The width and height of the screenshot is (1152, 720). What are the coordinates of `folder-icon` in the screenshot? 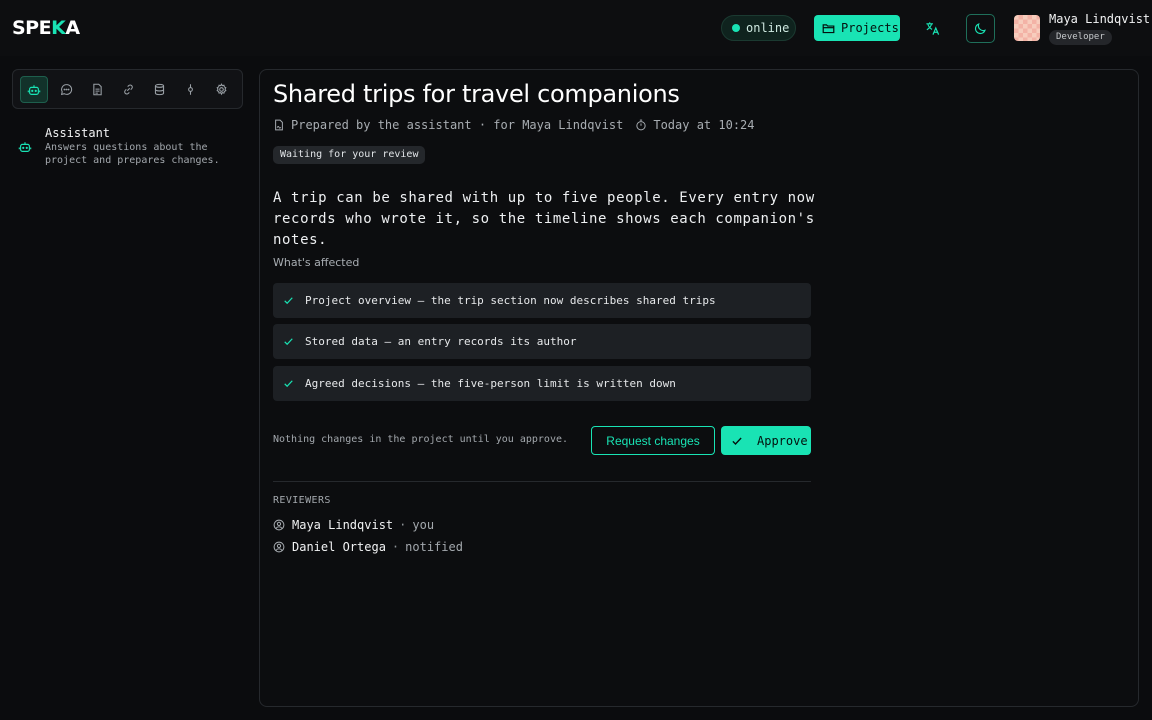 It's located at (828, 28).